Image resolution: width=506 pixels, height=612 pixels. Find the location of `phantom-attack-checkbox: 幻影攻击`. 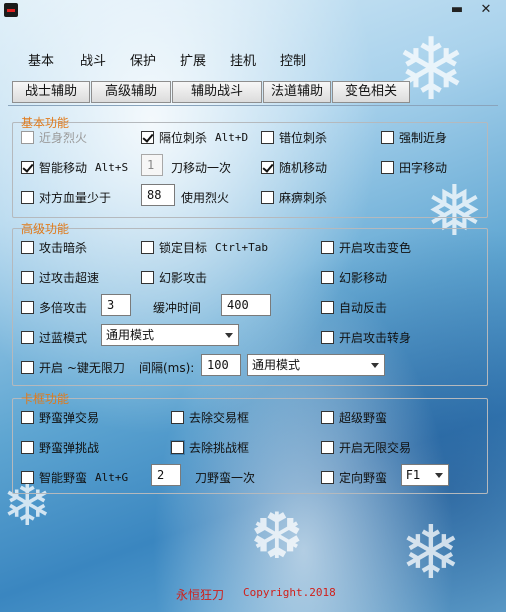

phantom-attack-checkbox: 幻影攻击 is located at coordinates (174, 277).